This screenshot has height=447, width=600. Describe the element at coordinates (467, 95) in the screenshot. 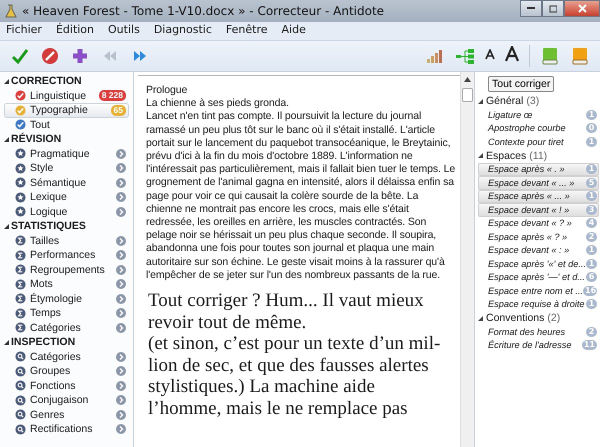

I see `scrollbar-thumb` at that location.